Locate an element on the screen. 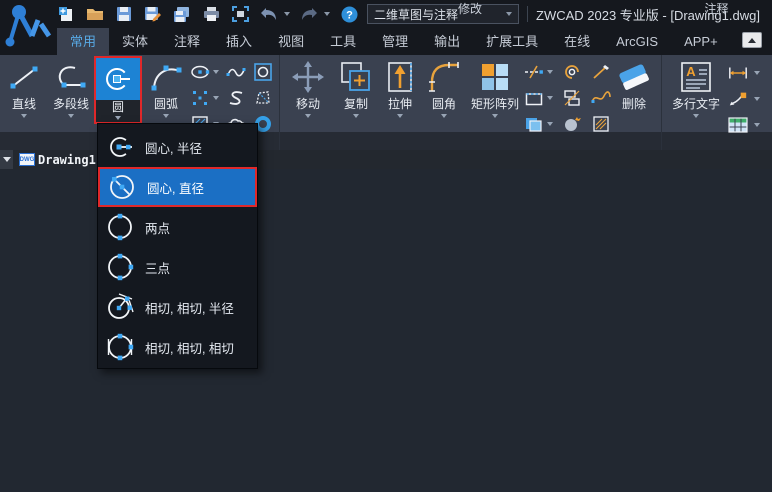 This screenshot has width=772, height=492. document-tabs-menu-button is located at coordinates (6, 159).